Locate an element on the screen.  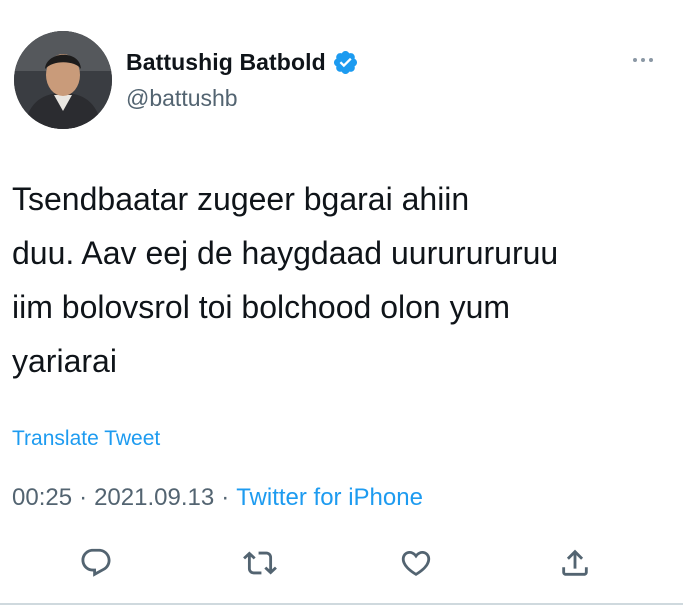
share-button is located at coordinates (575, 563).